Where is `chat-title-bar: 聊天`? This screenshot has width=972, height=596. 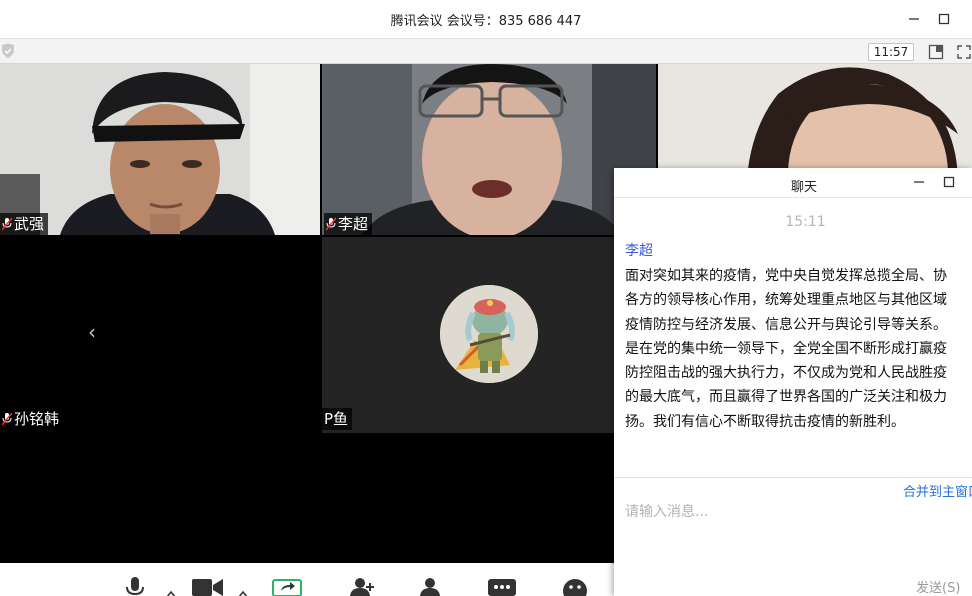 chat-title-bar: 聊天 is located at coordinates (793, 183).